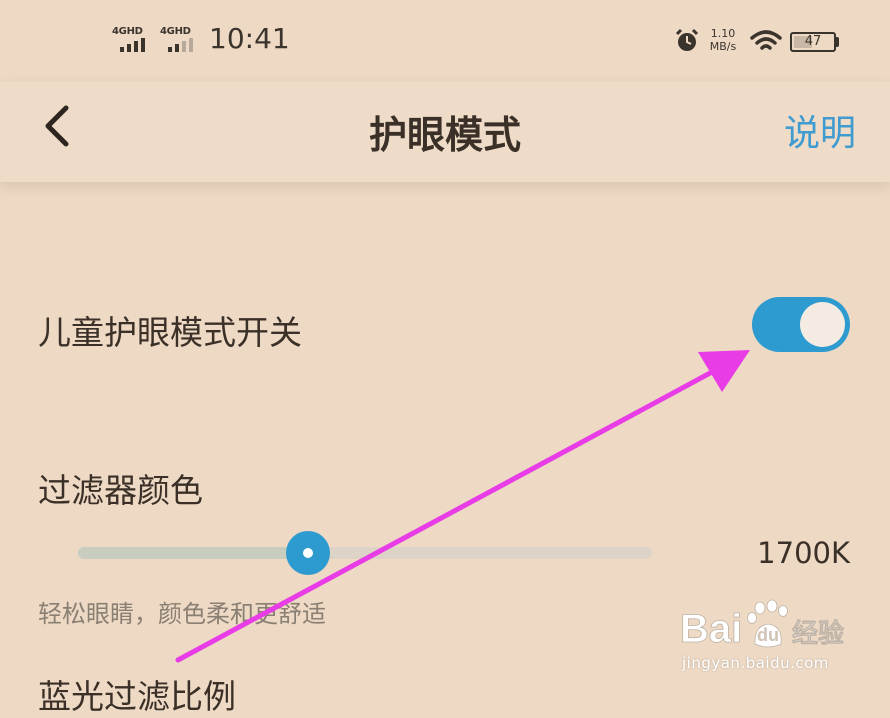 The height and width of the screenshot is (718, 890). Describe the element at coordinates (711, 629) in the screenshot. I see `svg-text: Bai` at that location.